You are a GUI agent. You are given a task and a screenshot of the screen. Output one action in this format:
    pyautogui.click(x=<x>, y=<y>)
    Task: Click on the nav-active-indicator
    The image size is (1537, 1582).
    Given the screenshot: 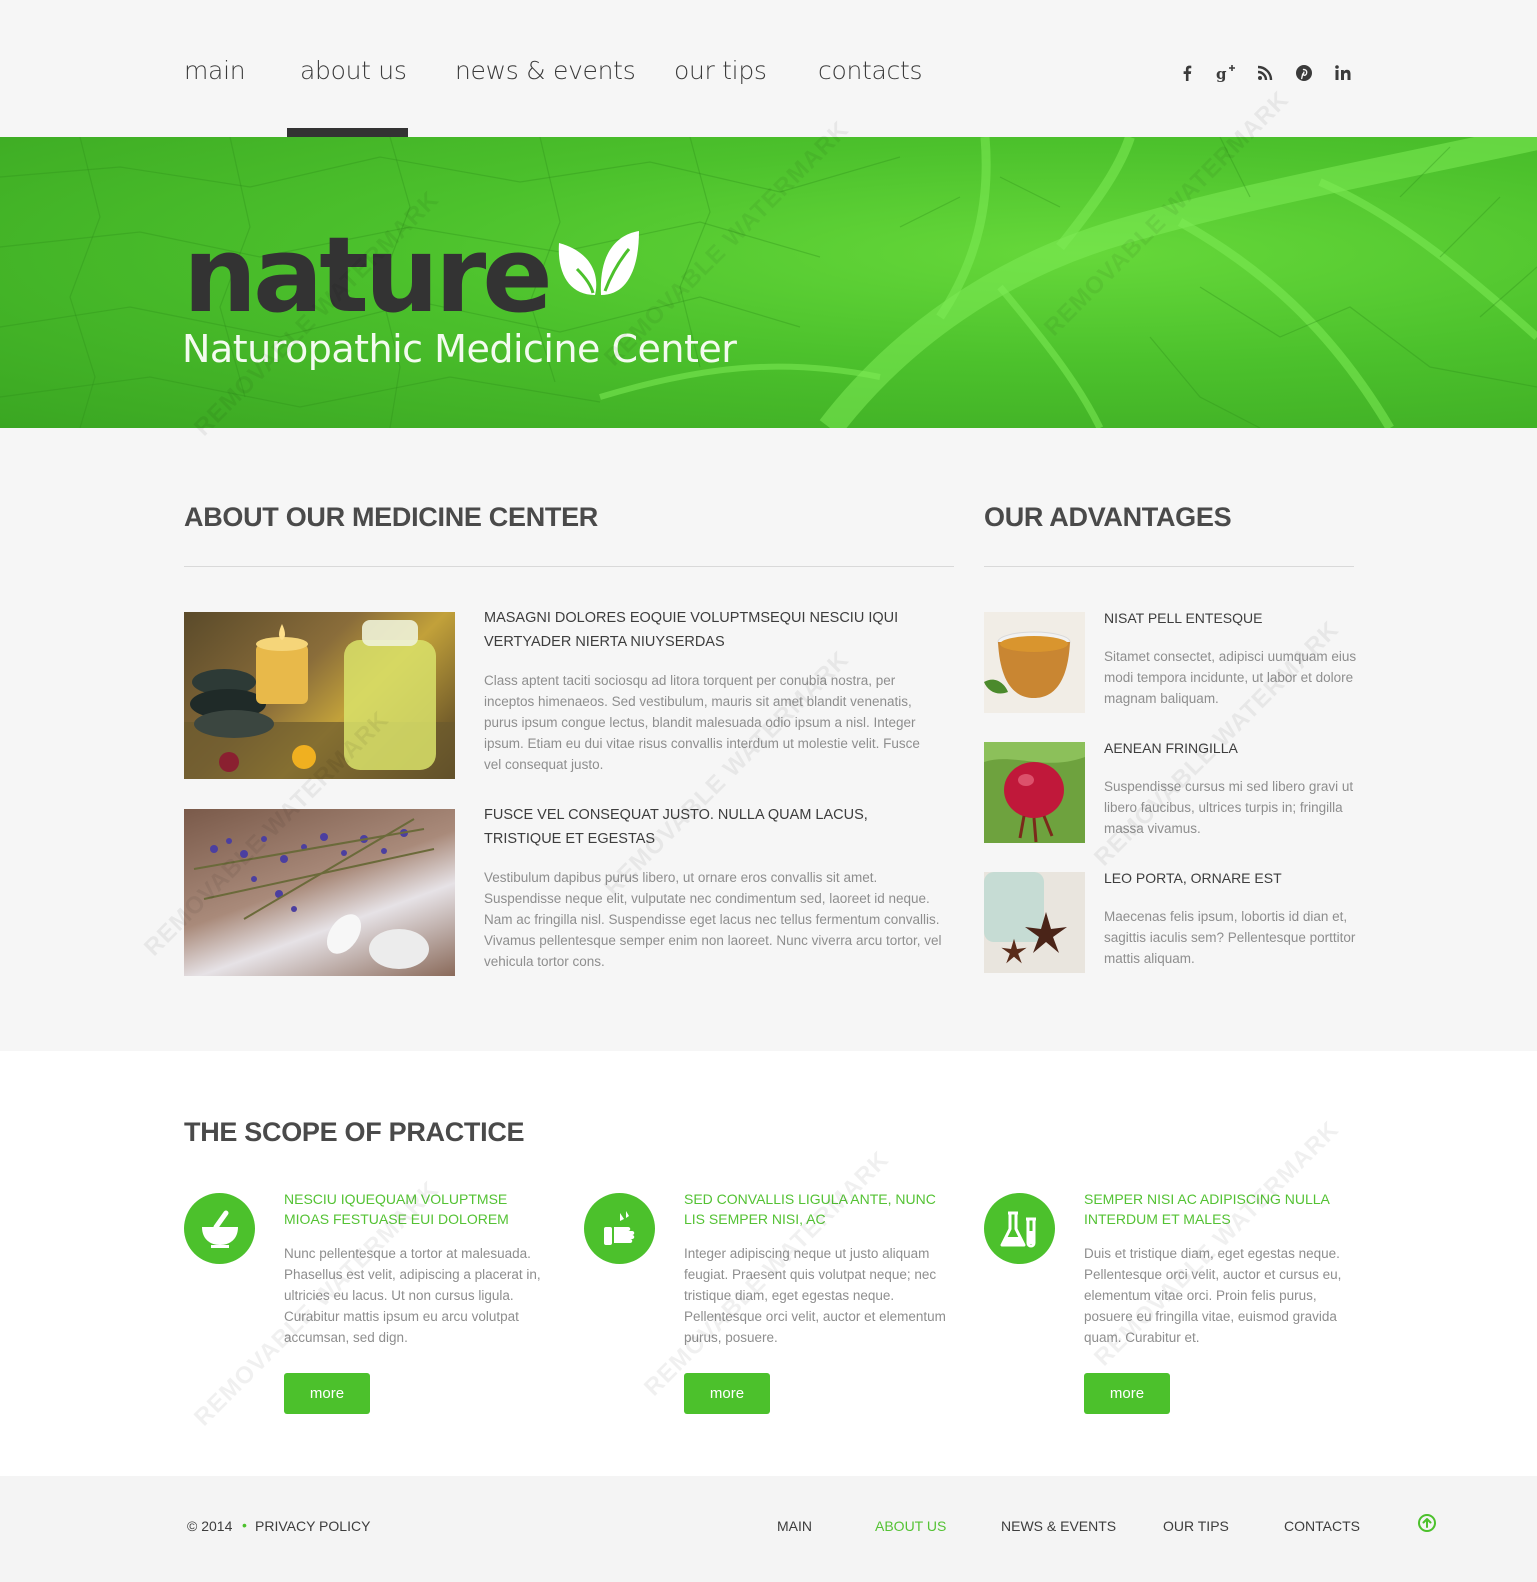 What is the action you would take?
    pyautogui.click(x=347, y=132)
    